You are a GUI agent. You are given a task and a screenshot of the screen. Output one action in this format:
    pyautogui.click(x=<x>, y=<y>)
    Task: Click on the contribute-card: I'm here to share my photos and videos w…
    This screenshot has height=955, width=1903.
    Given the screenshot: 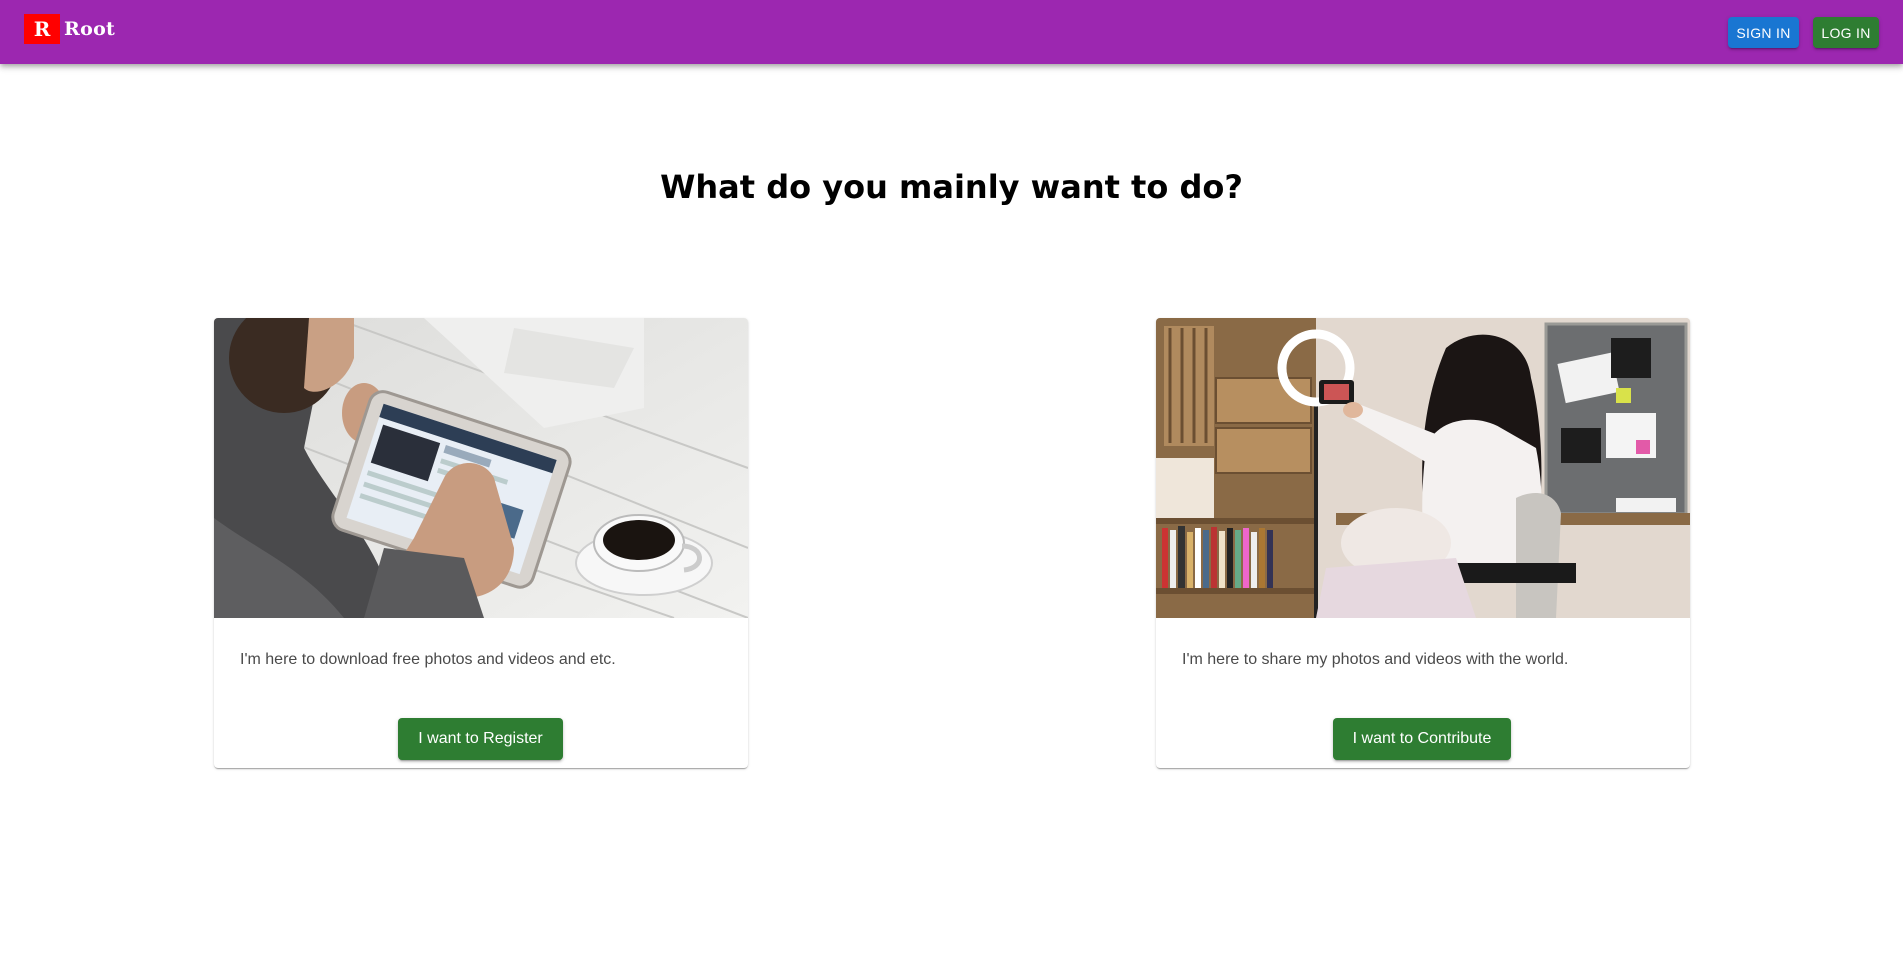 What is the action you would take?
    pyautogui.click(x=1423, y=543)
    